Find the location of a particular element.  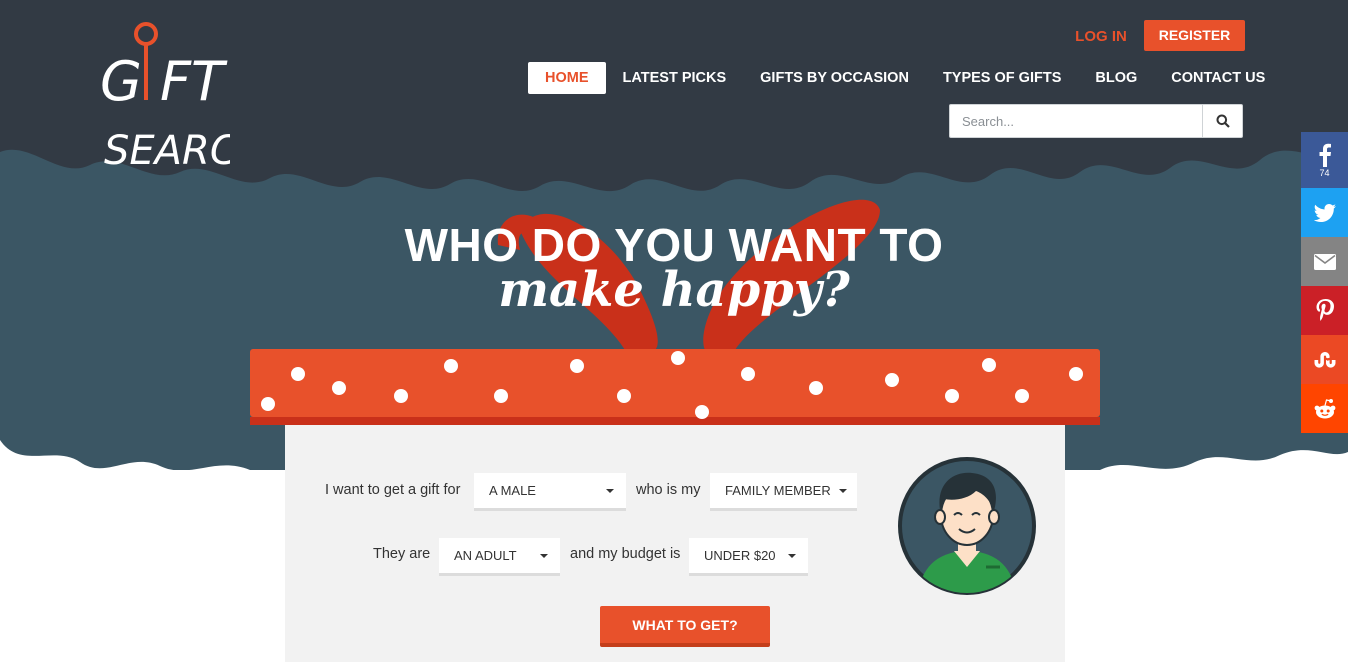

share-email-button is located at coordinates (1324, 261).